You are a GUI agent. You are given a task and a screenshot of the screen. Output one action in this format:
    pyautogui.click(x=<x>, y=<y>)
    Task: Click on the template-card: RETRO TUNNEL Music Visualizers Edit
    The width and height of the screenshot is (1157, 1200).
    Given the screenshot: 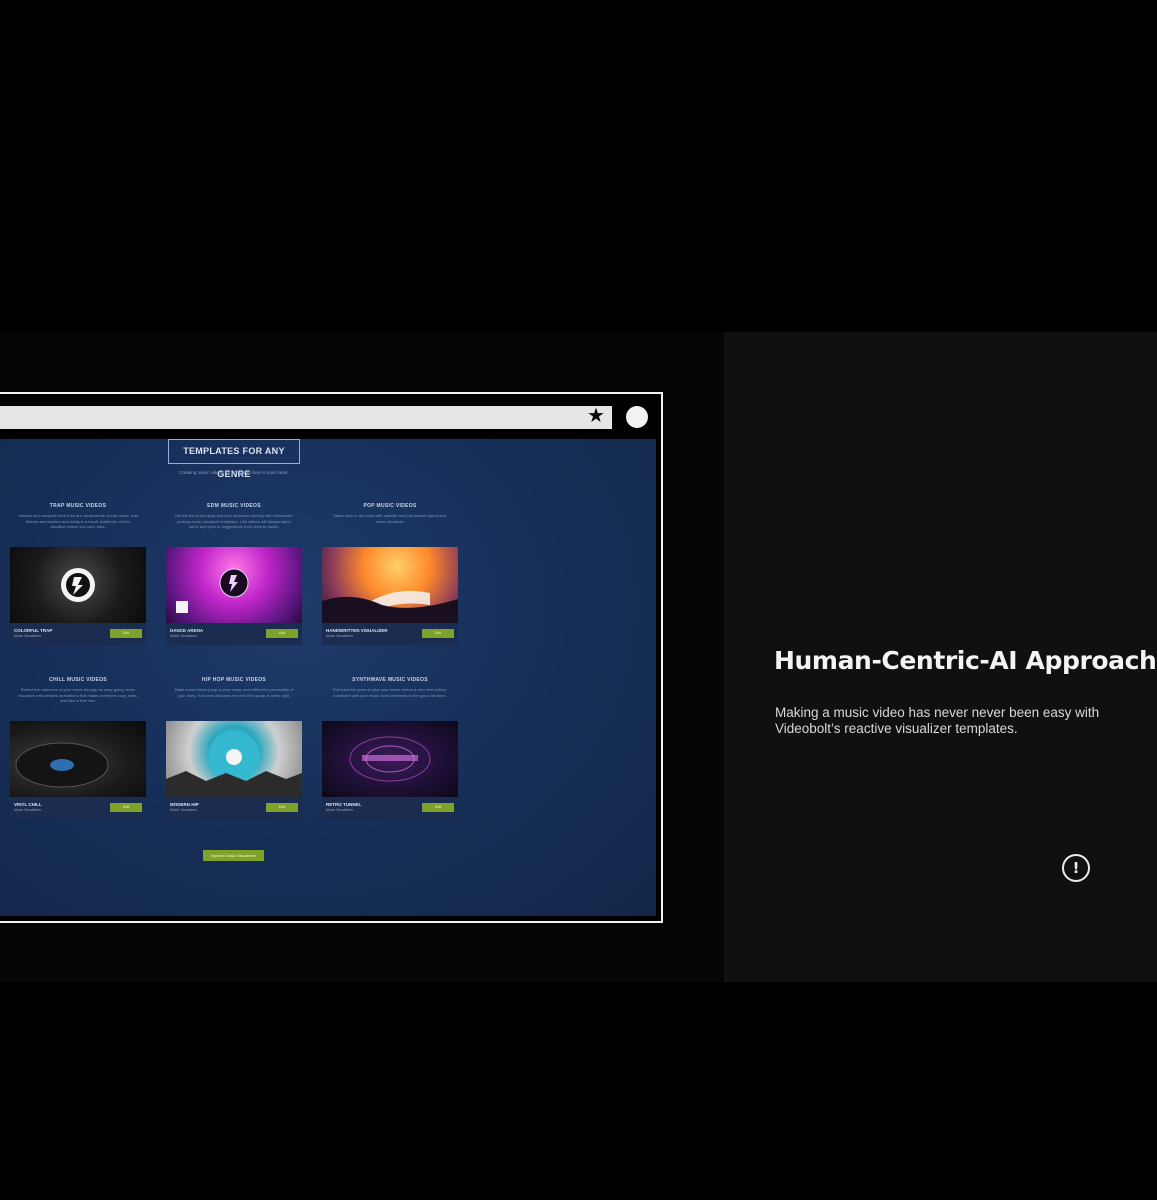 What is the action you would take?
    pyautogui.click(x=390, y=770)
    